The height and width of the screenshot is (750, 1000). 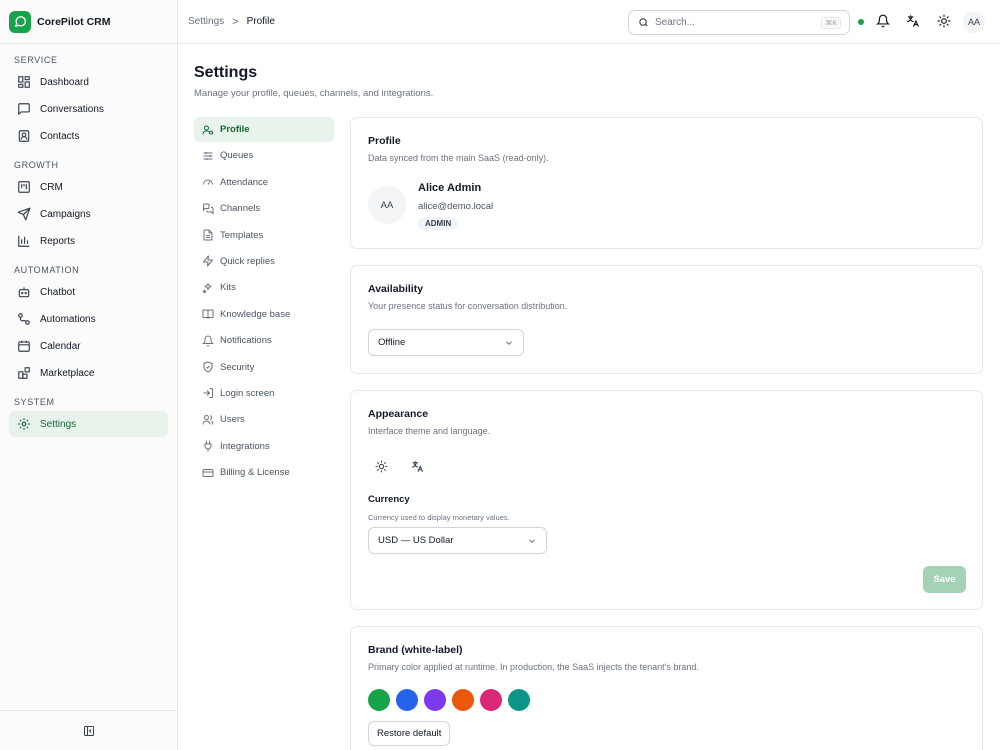 I want to click on color-swatch-orange, so click(x=463, y=700).